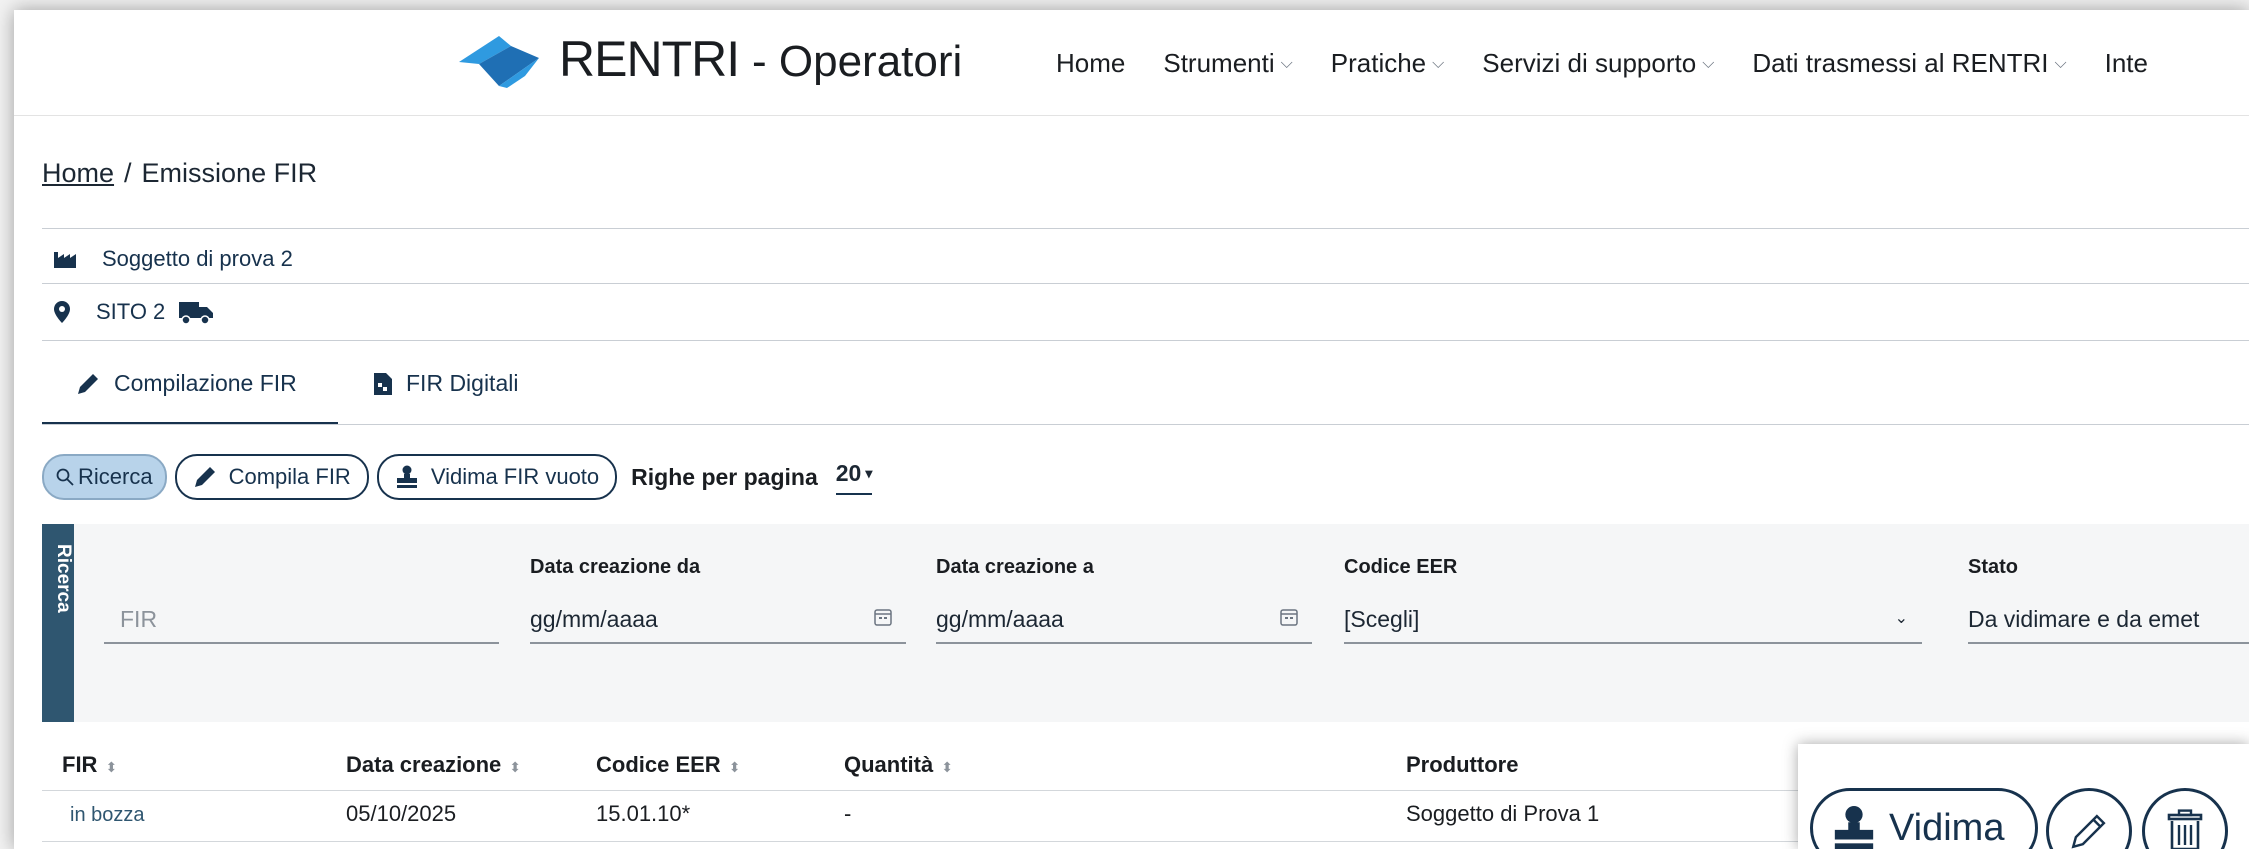 The width and height of the screenshot is (2249, 849). Describe the element at coordinates (643, 813) in the screenshot. I see `cell-codice-eer: 15.01.10*` at that location.